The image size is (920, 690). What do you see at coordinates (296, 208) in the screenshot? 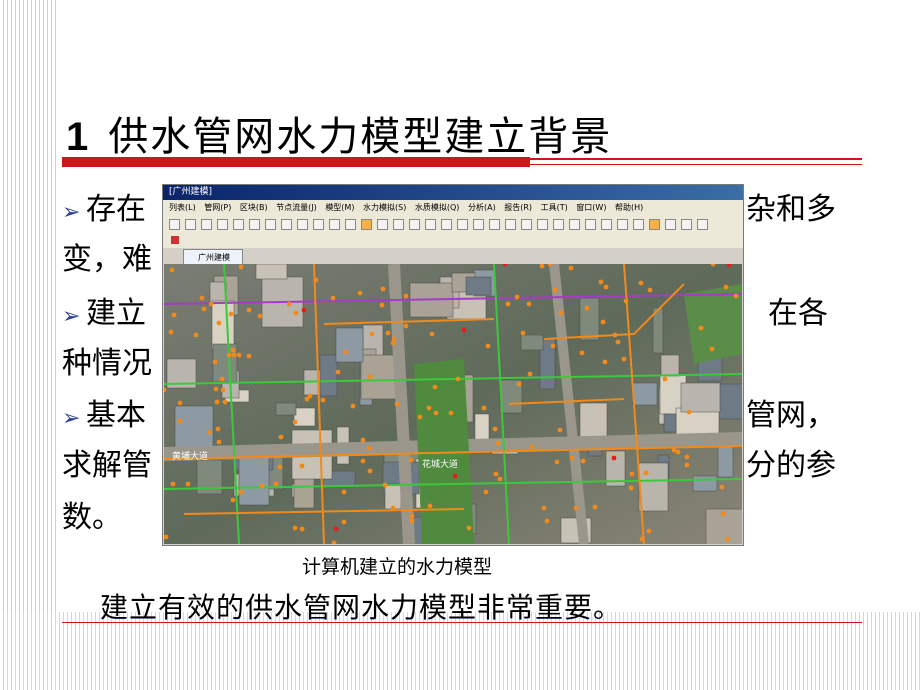
I see `menu-item: 节点流量(J)` at bounding box center [296, 208].